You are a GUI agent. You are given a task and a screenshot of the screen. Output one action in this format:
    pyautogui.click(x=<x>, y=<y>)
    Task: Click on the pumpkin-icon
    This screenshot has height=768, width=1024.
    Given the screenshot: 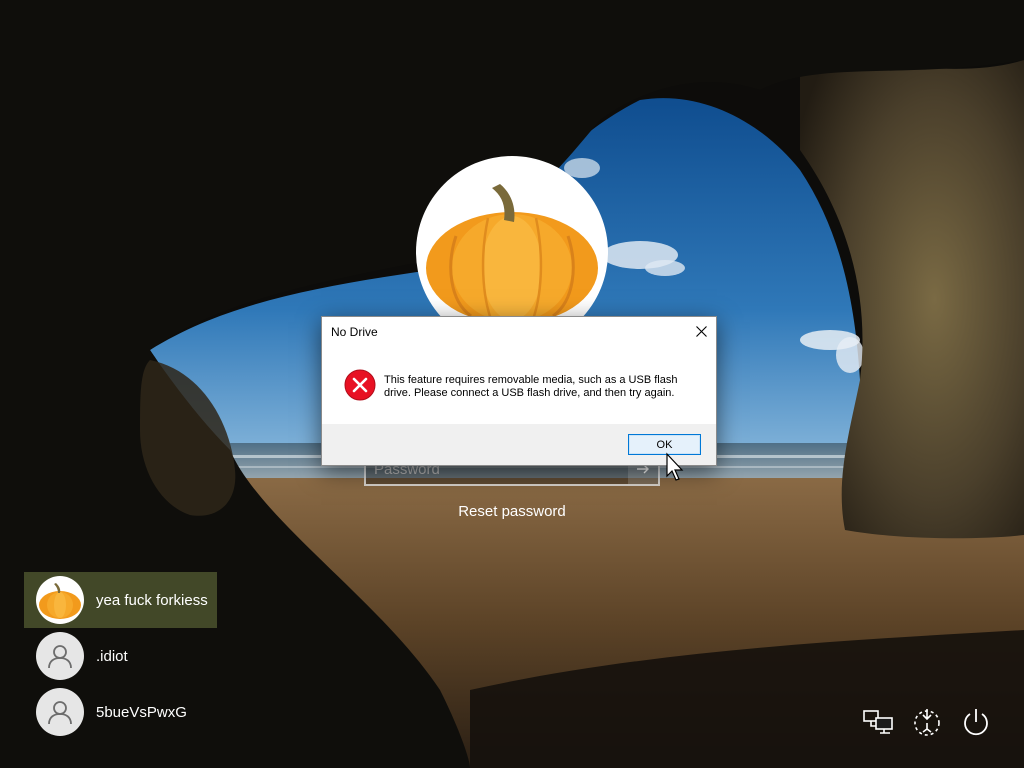 What is the action you would take?
    pyautogui.click(x=60, y=601)
    